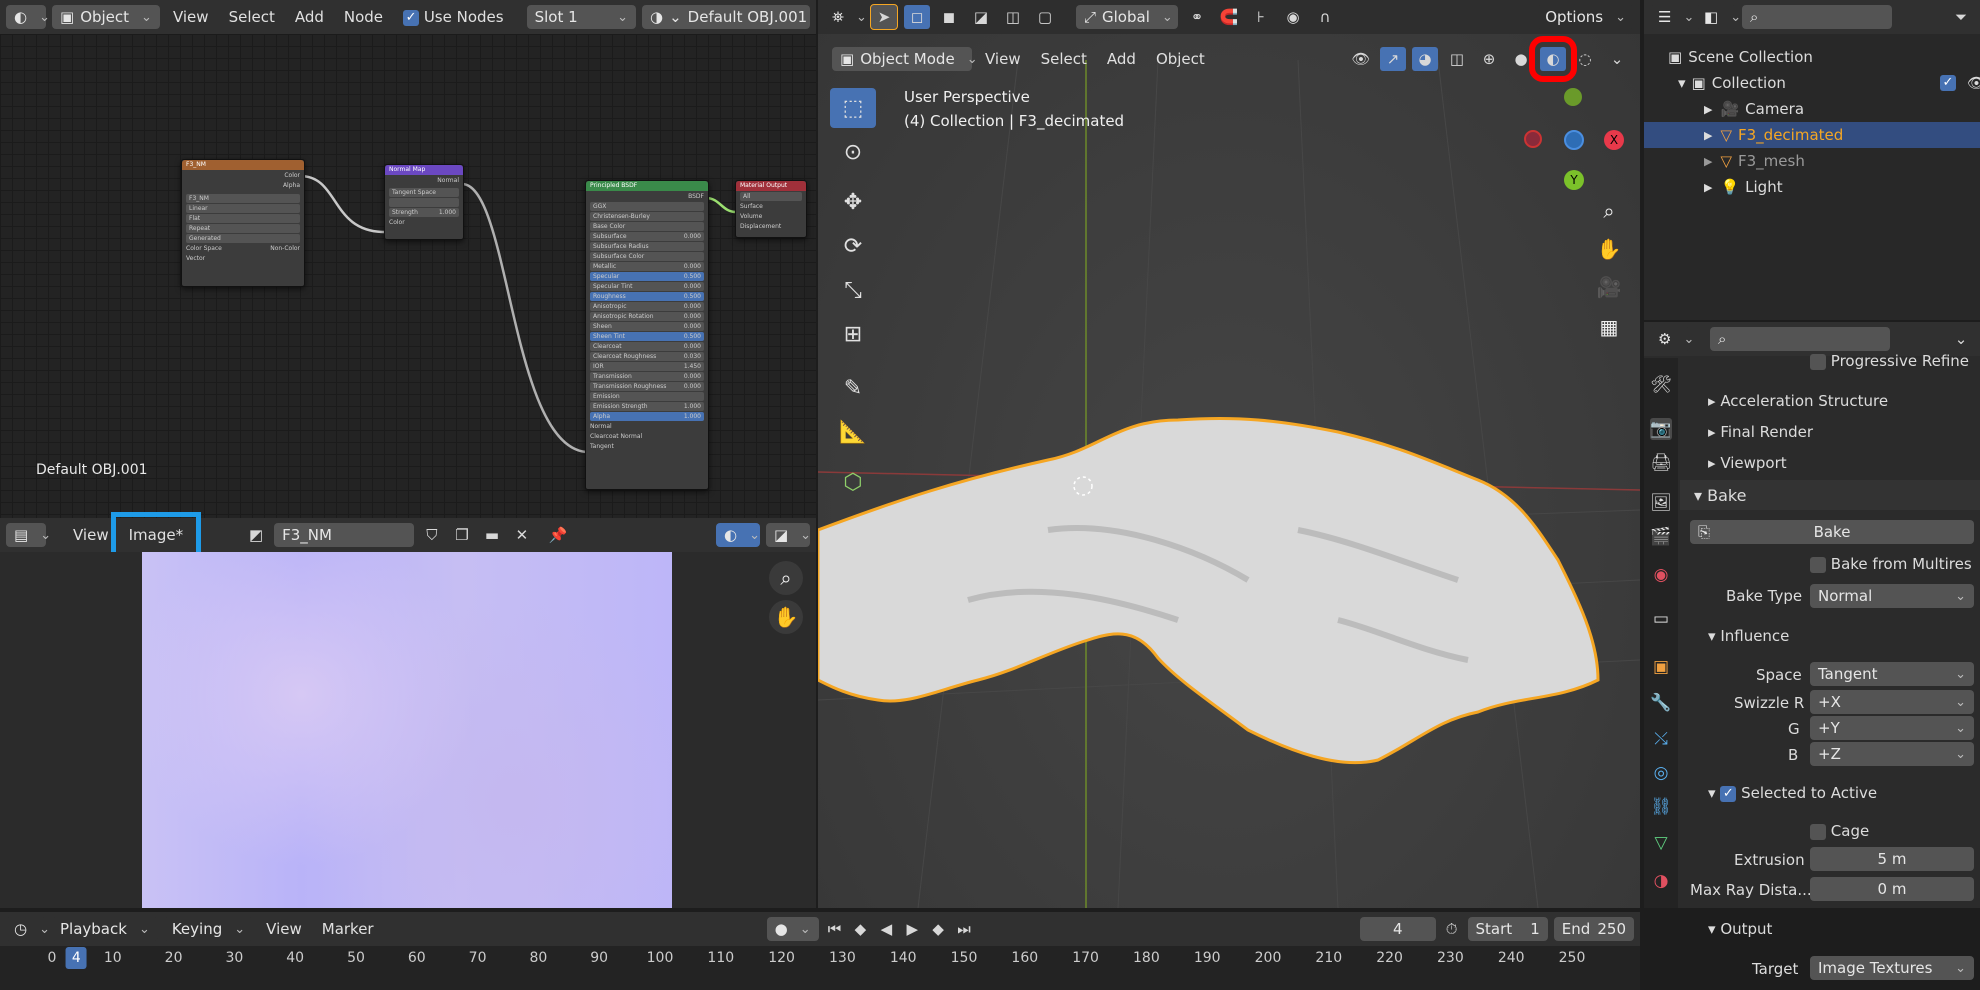  I want to click on start-frame-field: Start 1, so click(1507, 929).